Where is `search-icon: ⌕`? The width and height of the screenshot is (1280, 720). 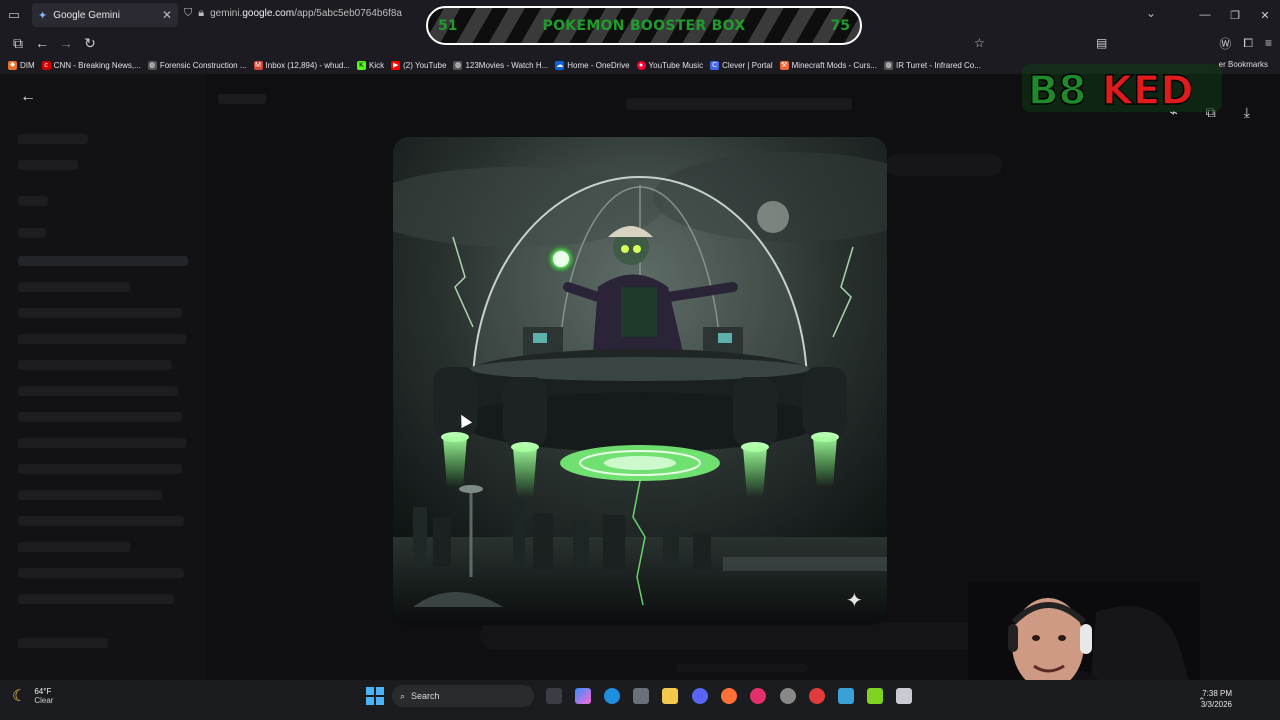
search-icon: ⌕ is located at coordinates (403, 695).